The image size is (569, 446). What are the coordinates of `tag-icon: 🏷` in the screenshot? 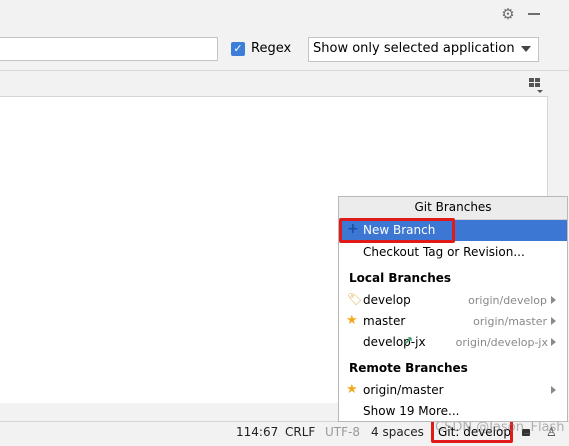 It's located at (355, 299).